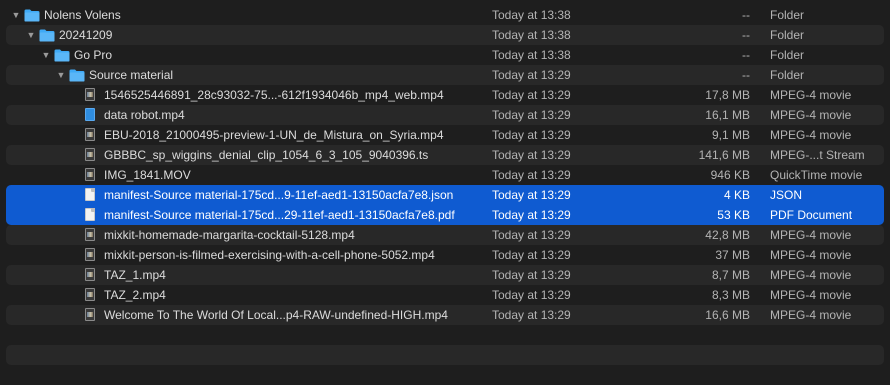 The height and width of the screenshot is (385, 890). What do you see at coordinates (811, 215) in the screenshot?
I see `file-kind: PDF Document` at bounding box center [811, 215].